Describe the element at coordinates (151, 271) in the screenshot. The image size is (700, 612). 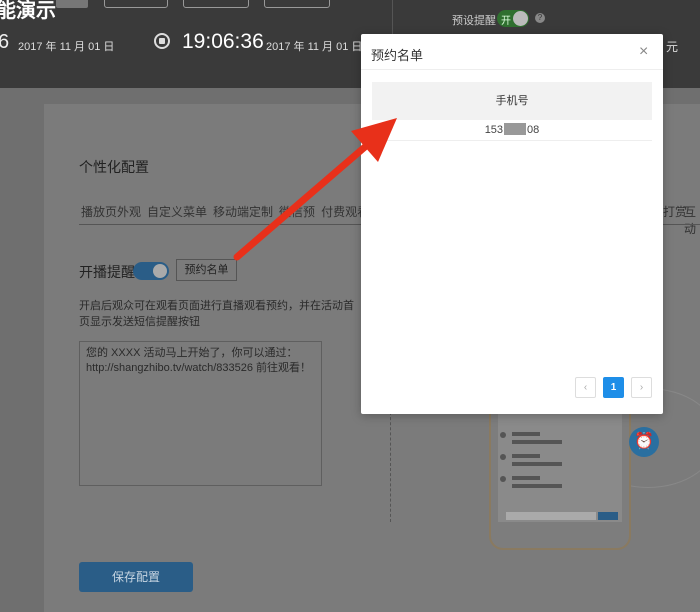
I see `live-remind-toggle` at that location.